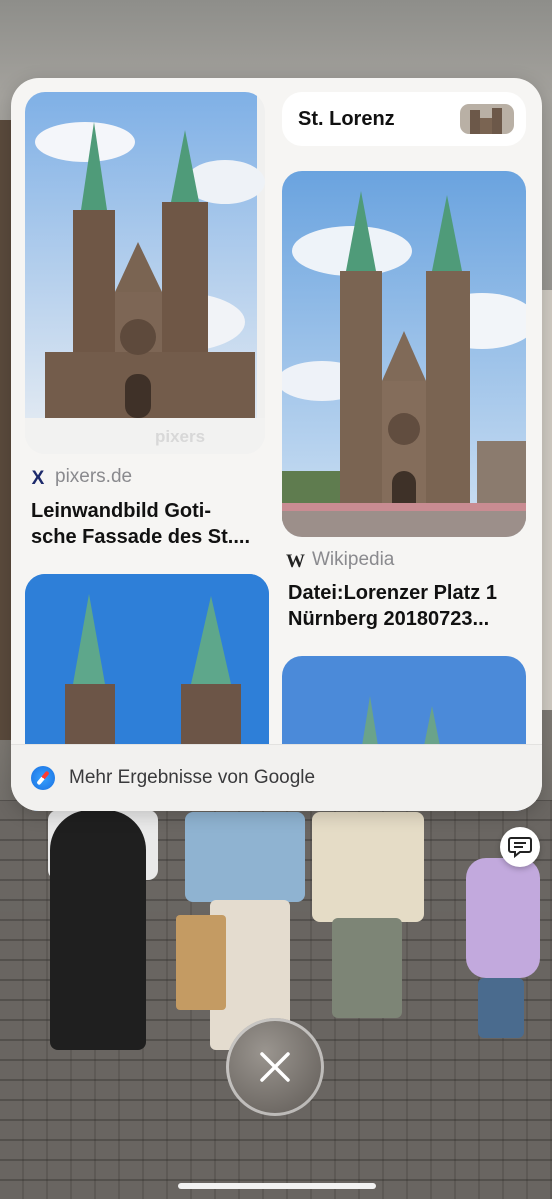 The width and height of the screenshot is (552, 1199). What do you see at coordinates (501, 1008) in the screenshot?
I see `child-legs` at bounding box center [501, 1008].